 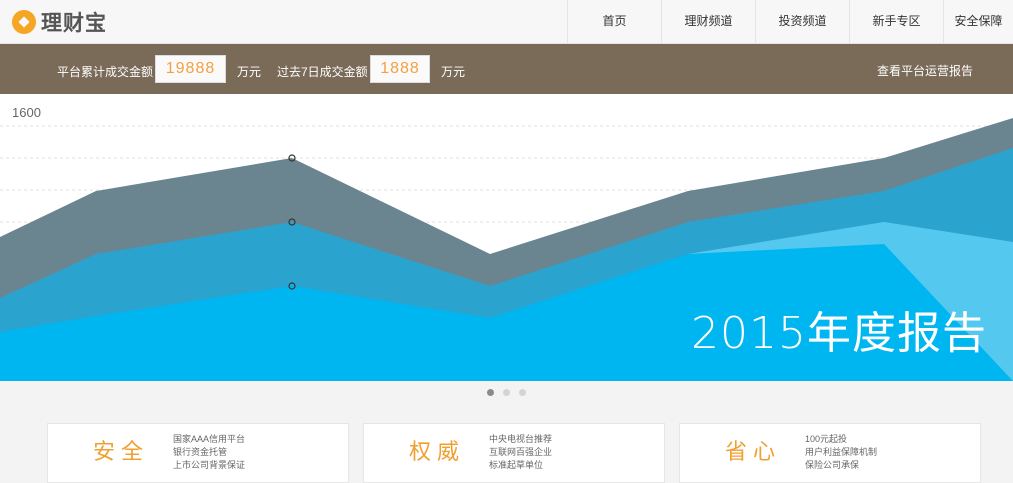 I want to click on site-logo: 理财宝, so click(x=59, y=22).